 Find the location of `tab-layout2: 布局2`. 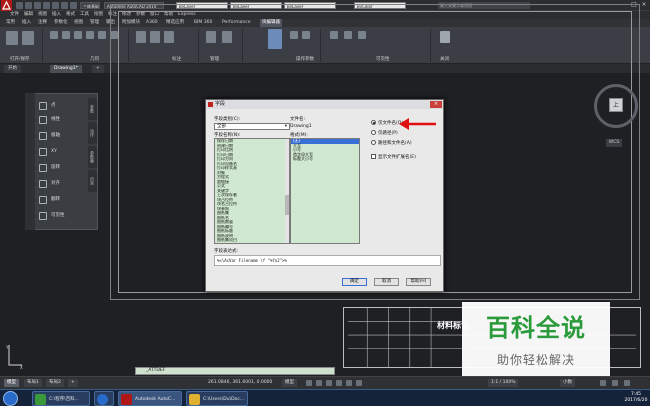

tab-layout2: 布局2 is located at coordinates (55, 383).